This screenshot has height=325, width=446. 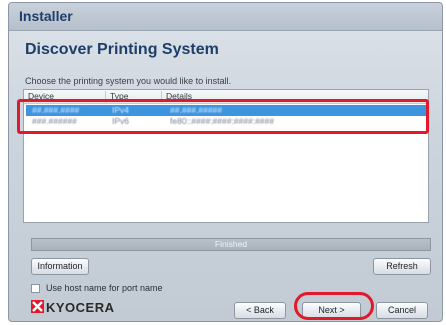 I want to click on title-bar: Installer, so click(x=225, y=17).